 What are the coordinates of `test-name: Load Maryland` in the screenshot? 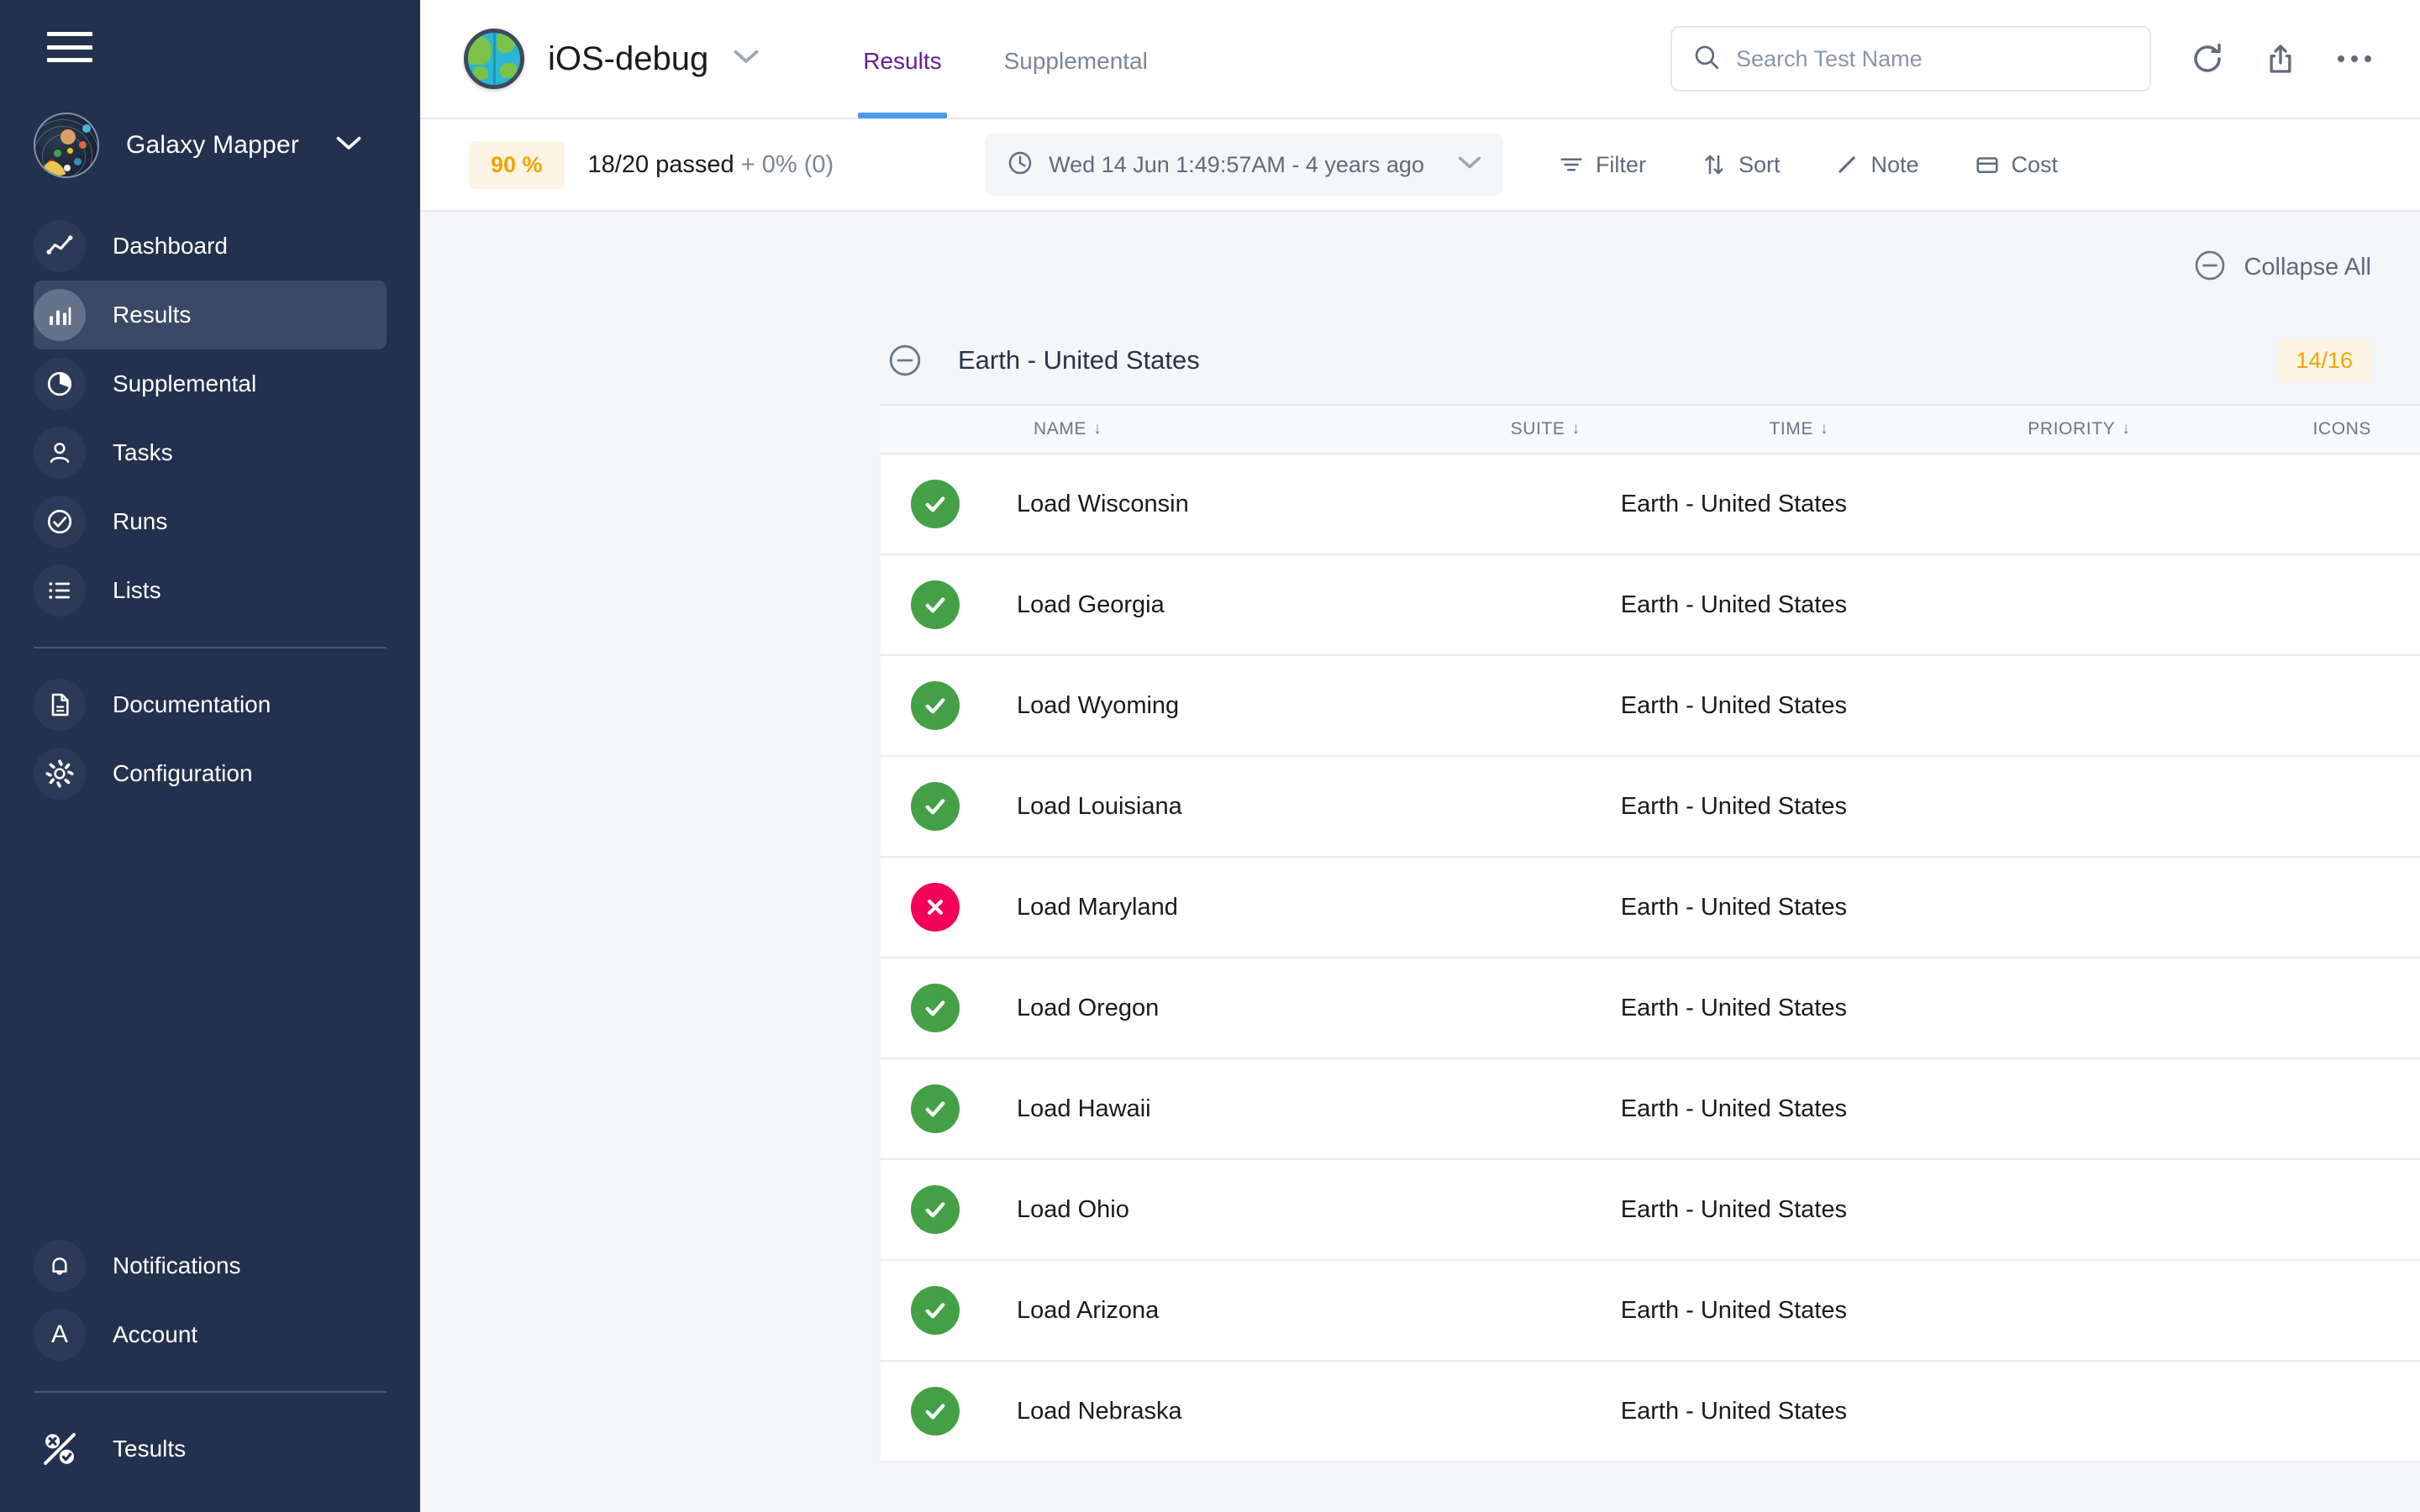 It's located at (1097, 907).